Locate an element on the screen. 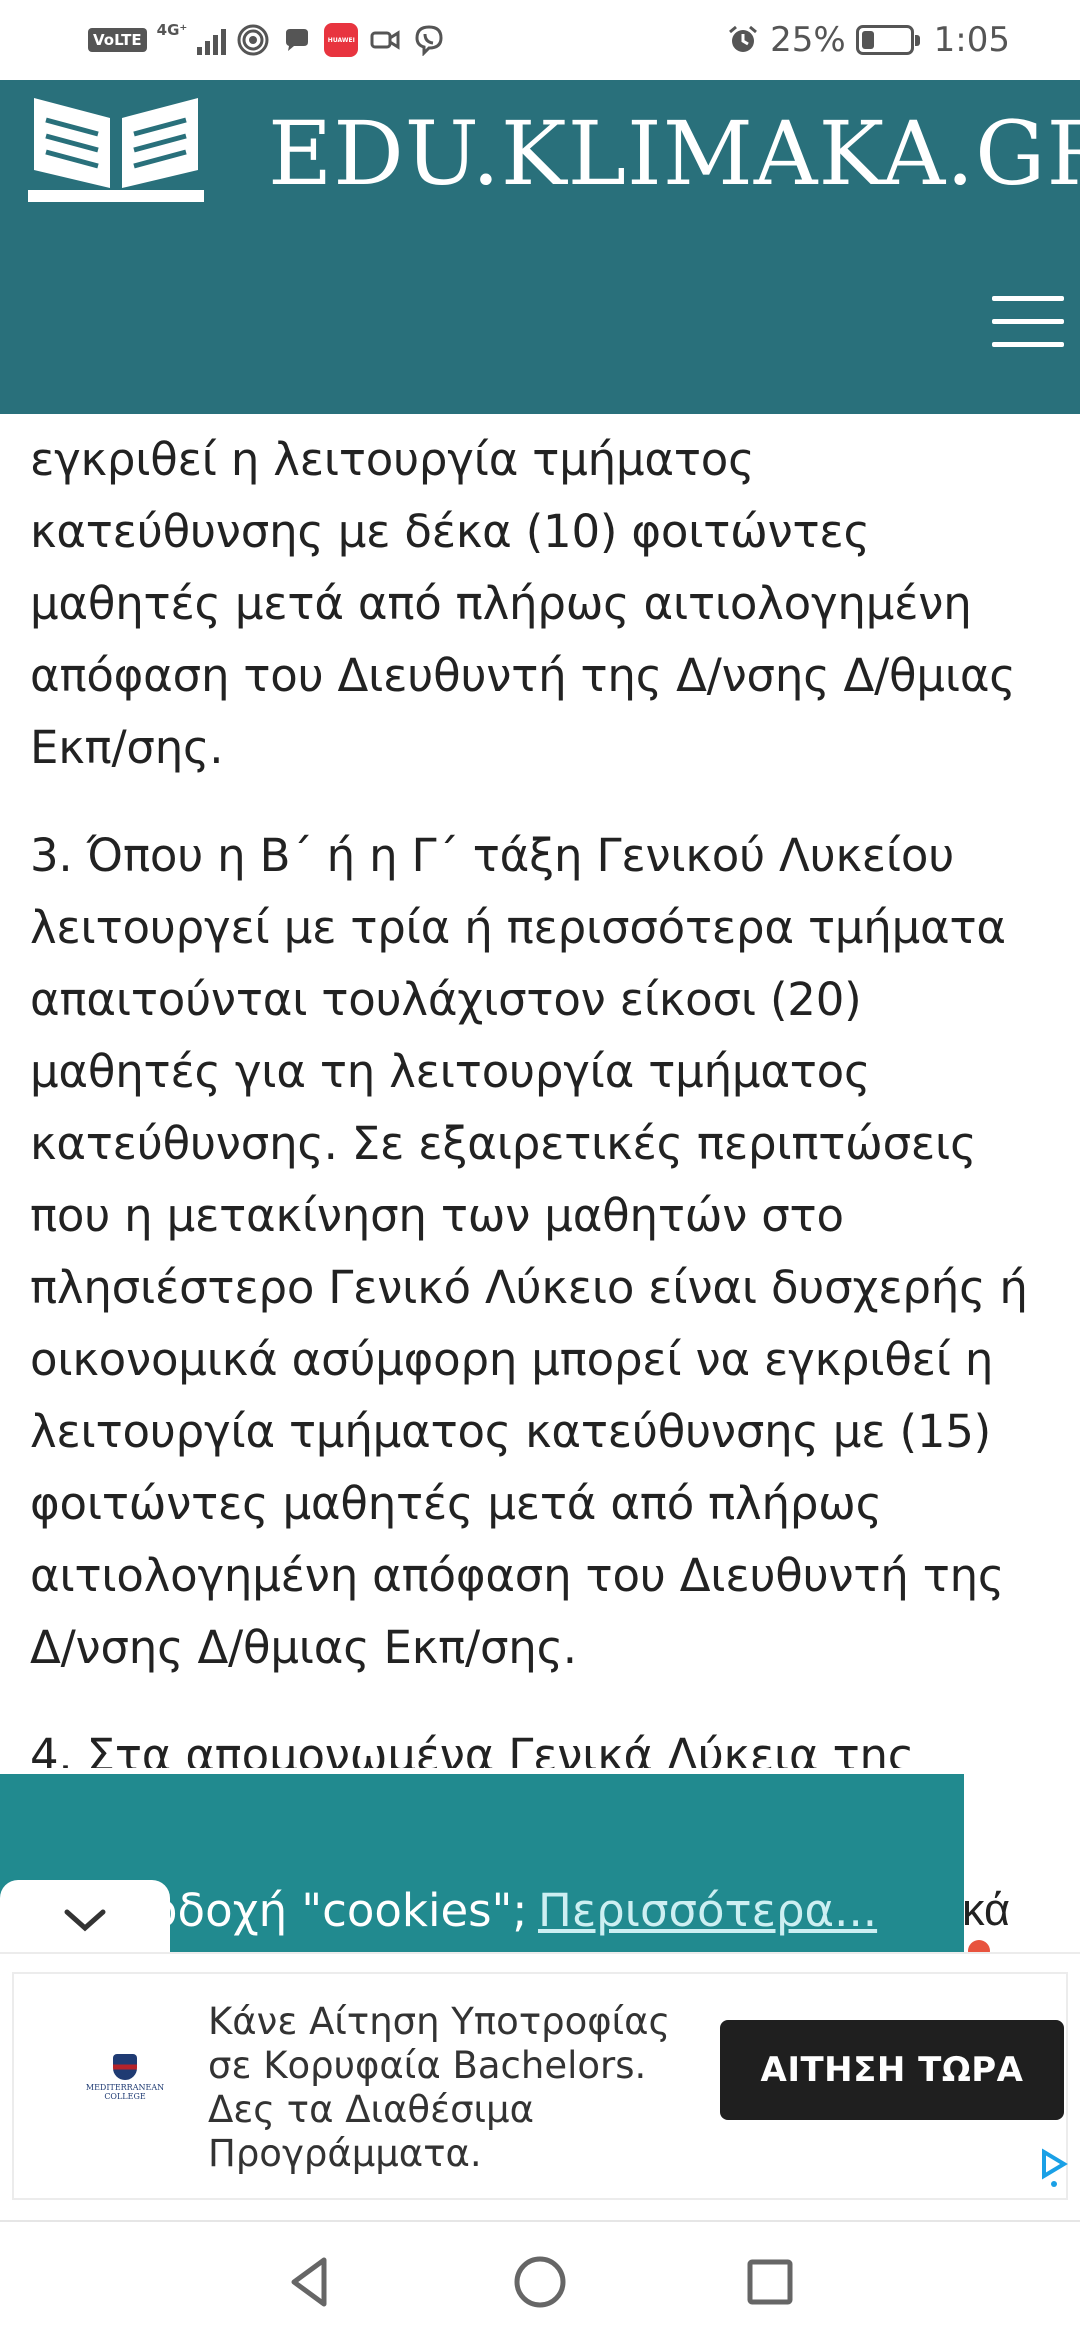  cookie-banner-text: οδοχή "cookies"; is located at coordinates (339, 1910).